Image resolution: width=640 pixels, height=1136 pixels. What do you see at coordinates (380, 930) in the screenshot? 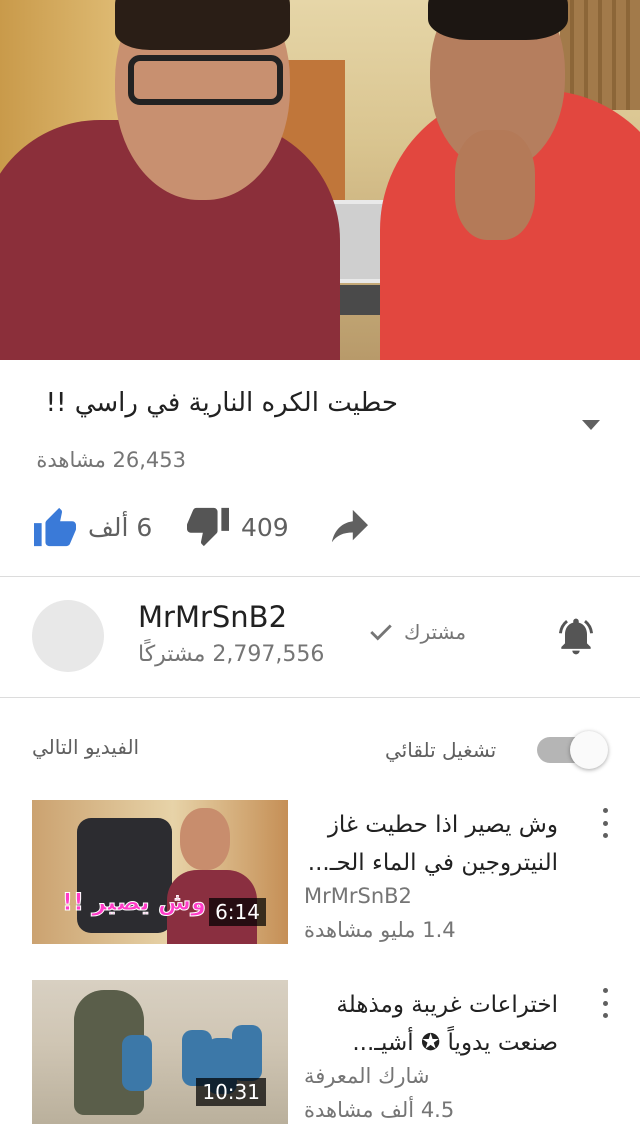
I see `item-views: 1.4 مليو مشاهدة` at bounding box center [380, 930].